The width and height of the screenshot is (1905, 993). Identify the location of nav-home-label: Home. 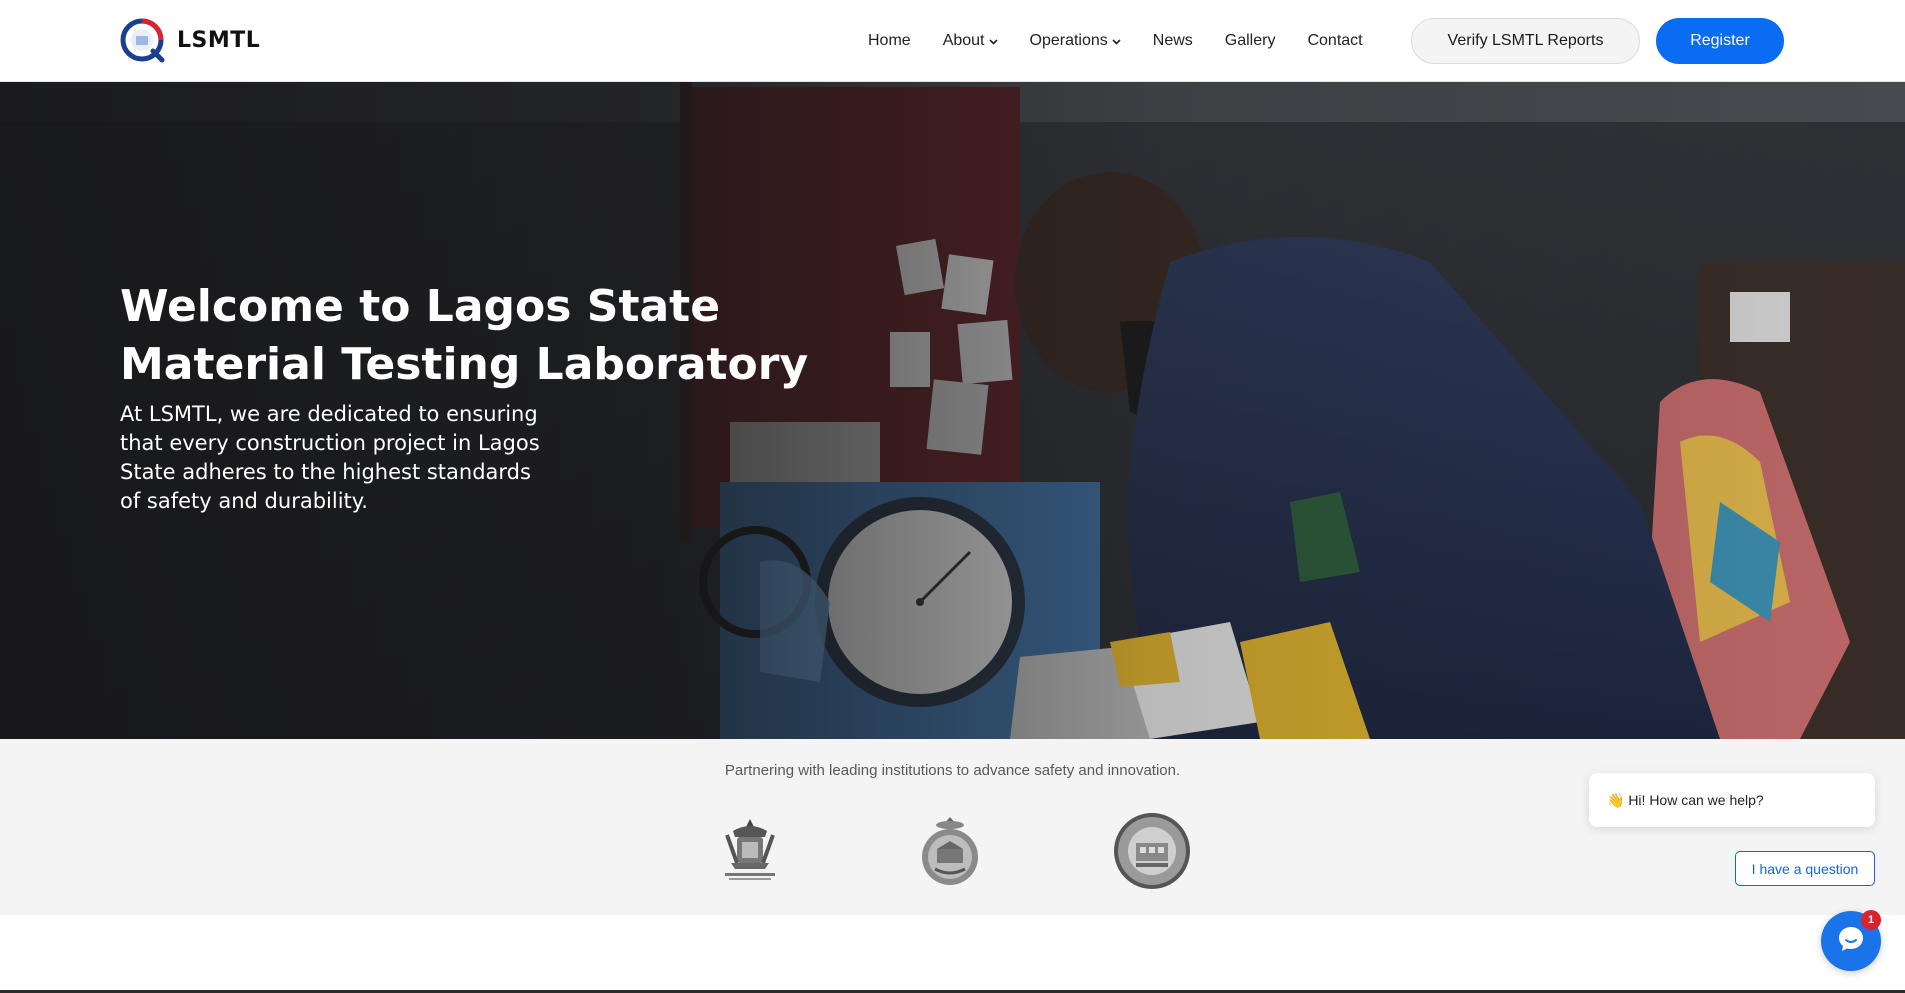
(889, 40).